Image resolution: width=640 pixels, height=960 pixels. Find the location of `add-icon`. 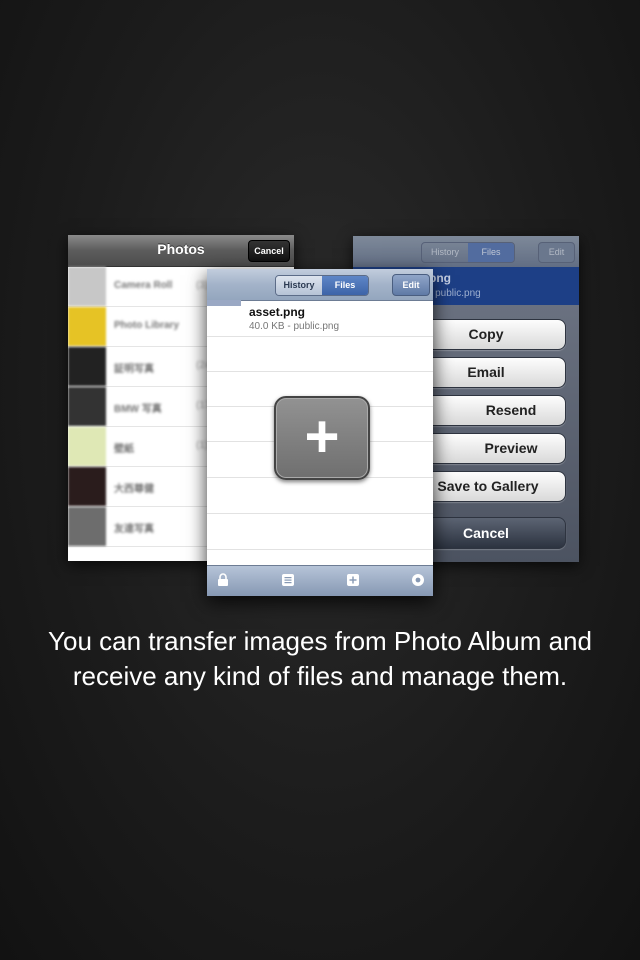

add-icon is located at coordinates (353, 580).